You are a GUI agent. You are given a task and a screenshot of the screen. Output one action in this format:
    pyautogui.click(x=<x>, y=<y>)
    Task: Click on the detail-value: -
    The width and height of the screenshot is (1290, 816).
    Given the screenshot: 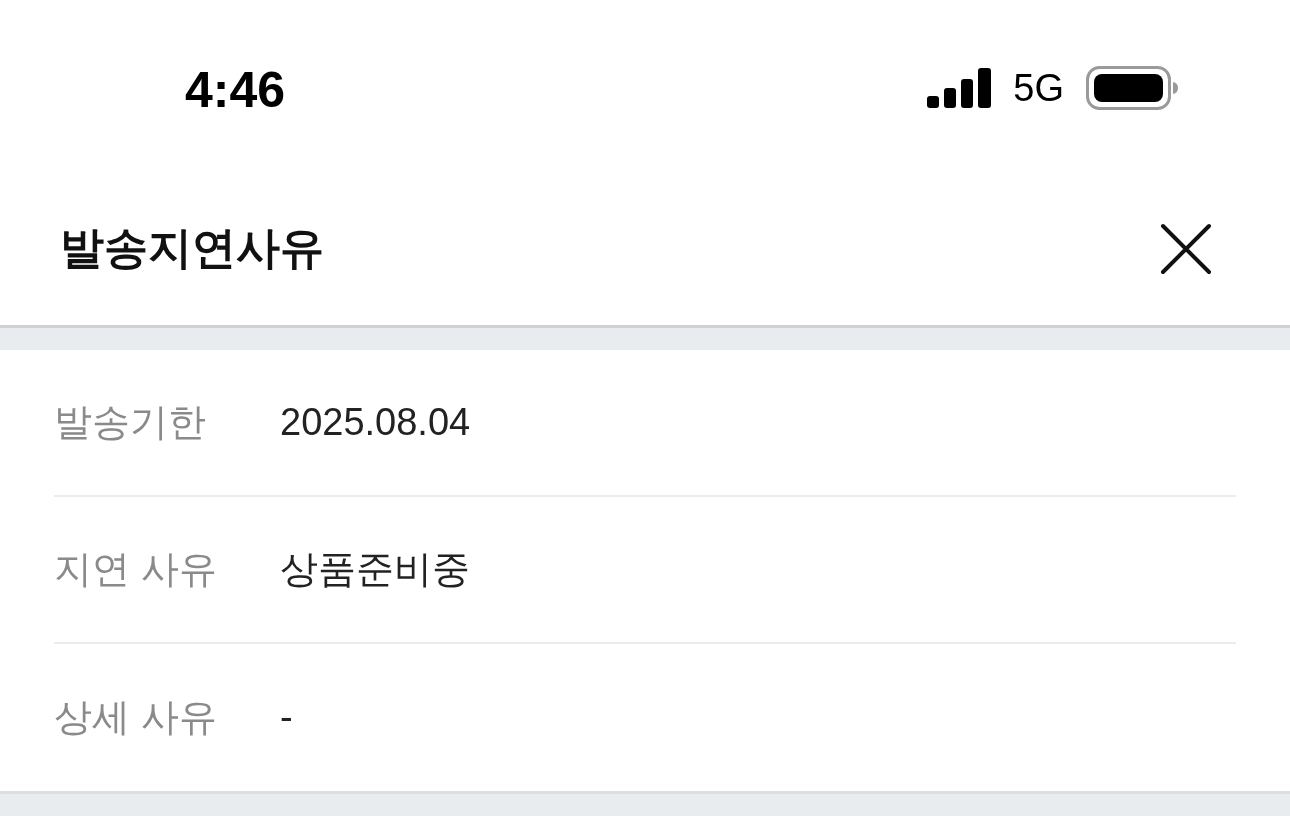 What is the action you would take?
    pyautogui.click(x=286, y=717)
    